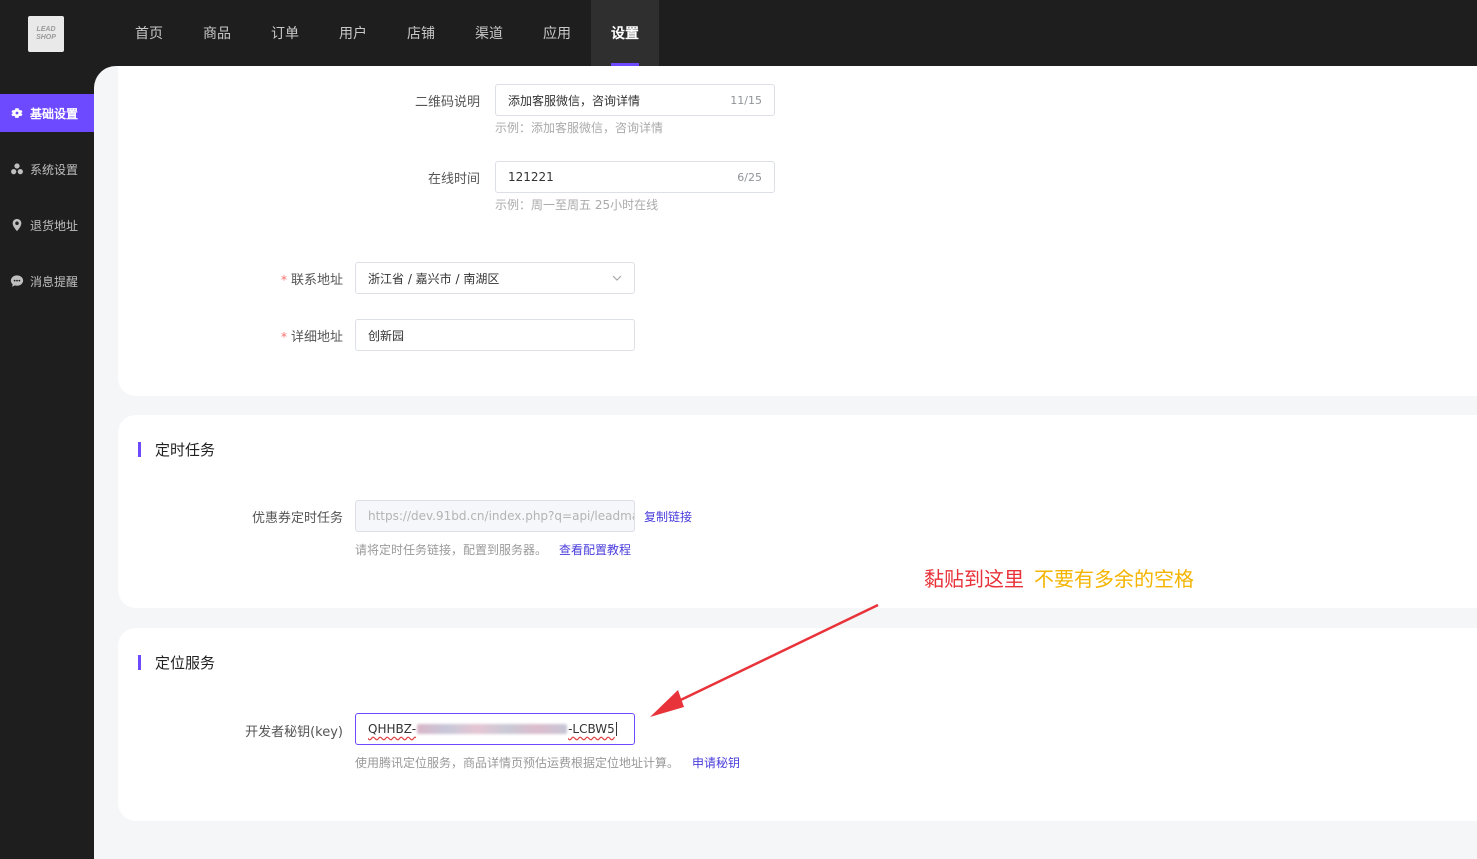 The image size is (1477, 859). What do you see at coordinates (635, 177) in the screenshot?
I see `online-time-input: 121221 6/25` at bounding box center [635, 177].